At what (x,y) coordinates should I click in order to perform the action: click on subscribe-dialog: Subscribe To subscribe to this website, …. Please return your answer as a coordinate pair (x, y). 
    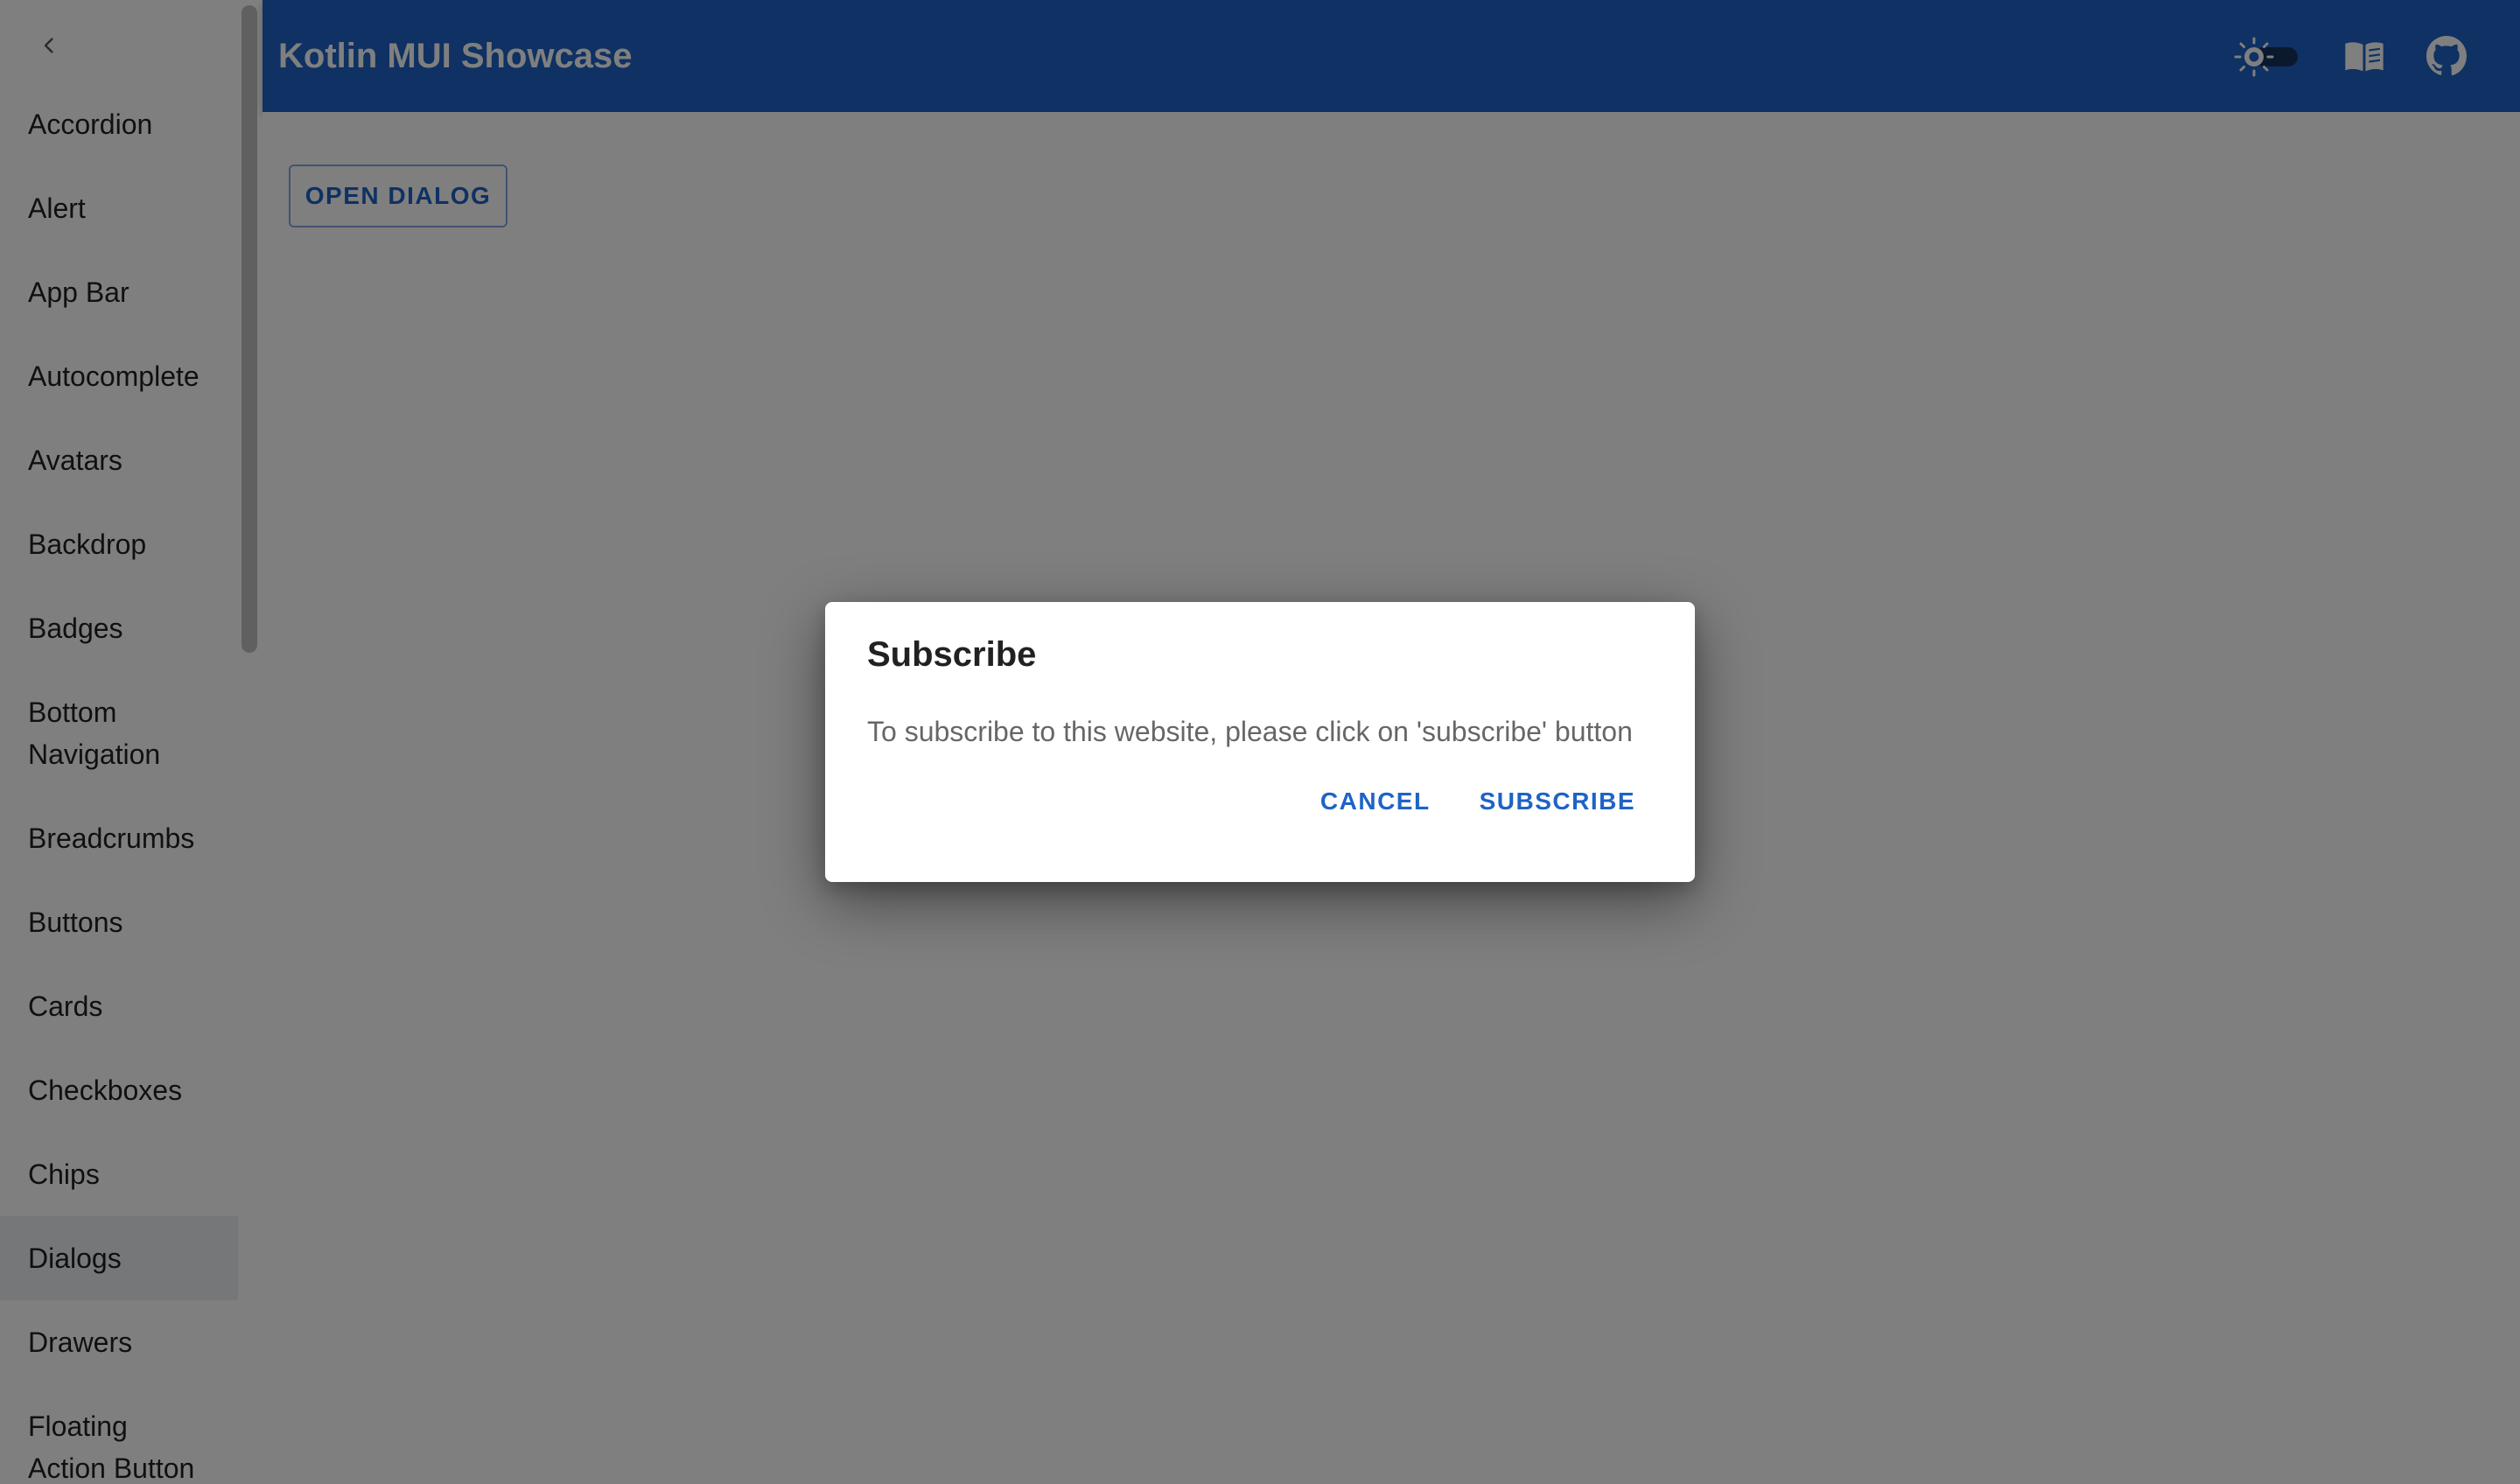
    Looking at the image, I should click on (1260, 742).